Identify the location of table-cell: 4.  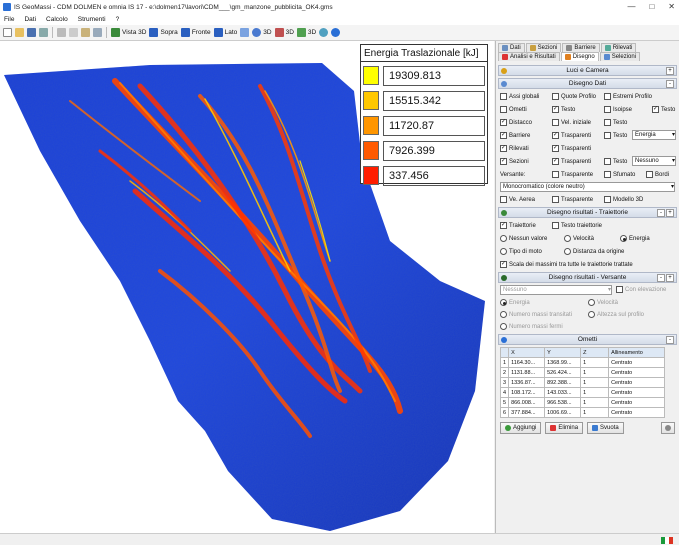
(504, 392).